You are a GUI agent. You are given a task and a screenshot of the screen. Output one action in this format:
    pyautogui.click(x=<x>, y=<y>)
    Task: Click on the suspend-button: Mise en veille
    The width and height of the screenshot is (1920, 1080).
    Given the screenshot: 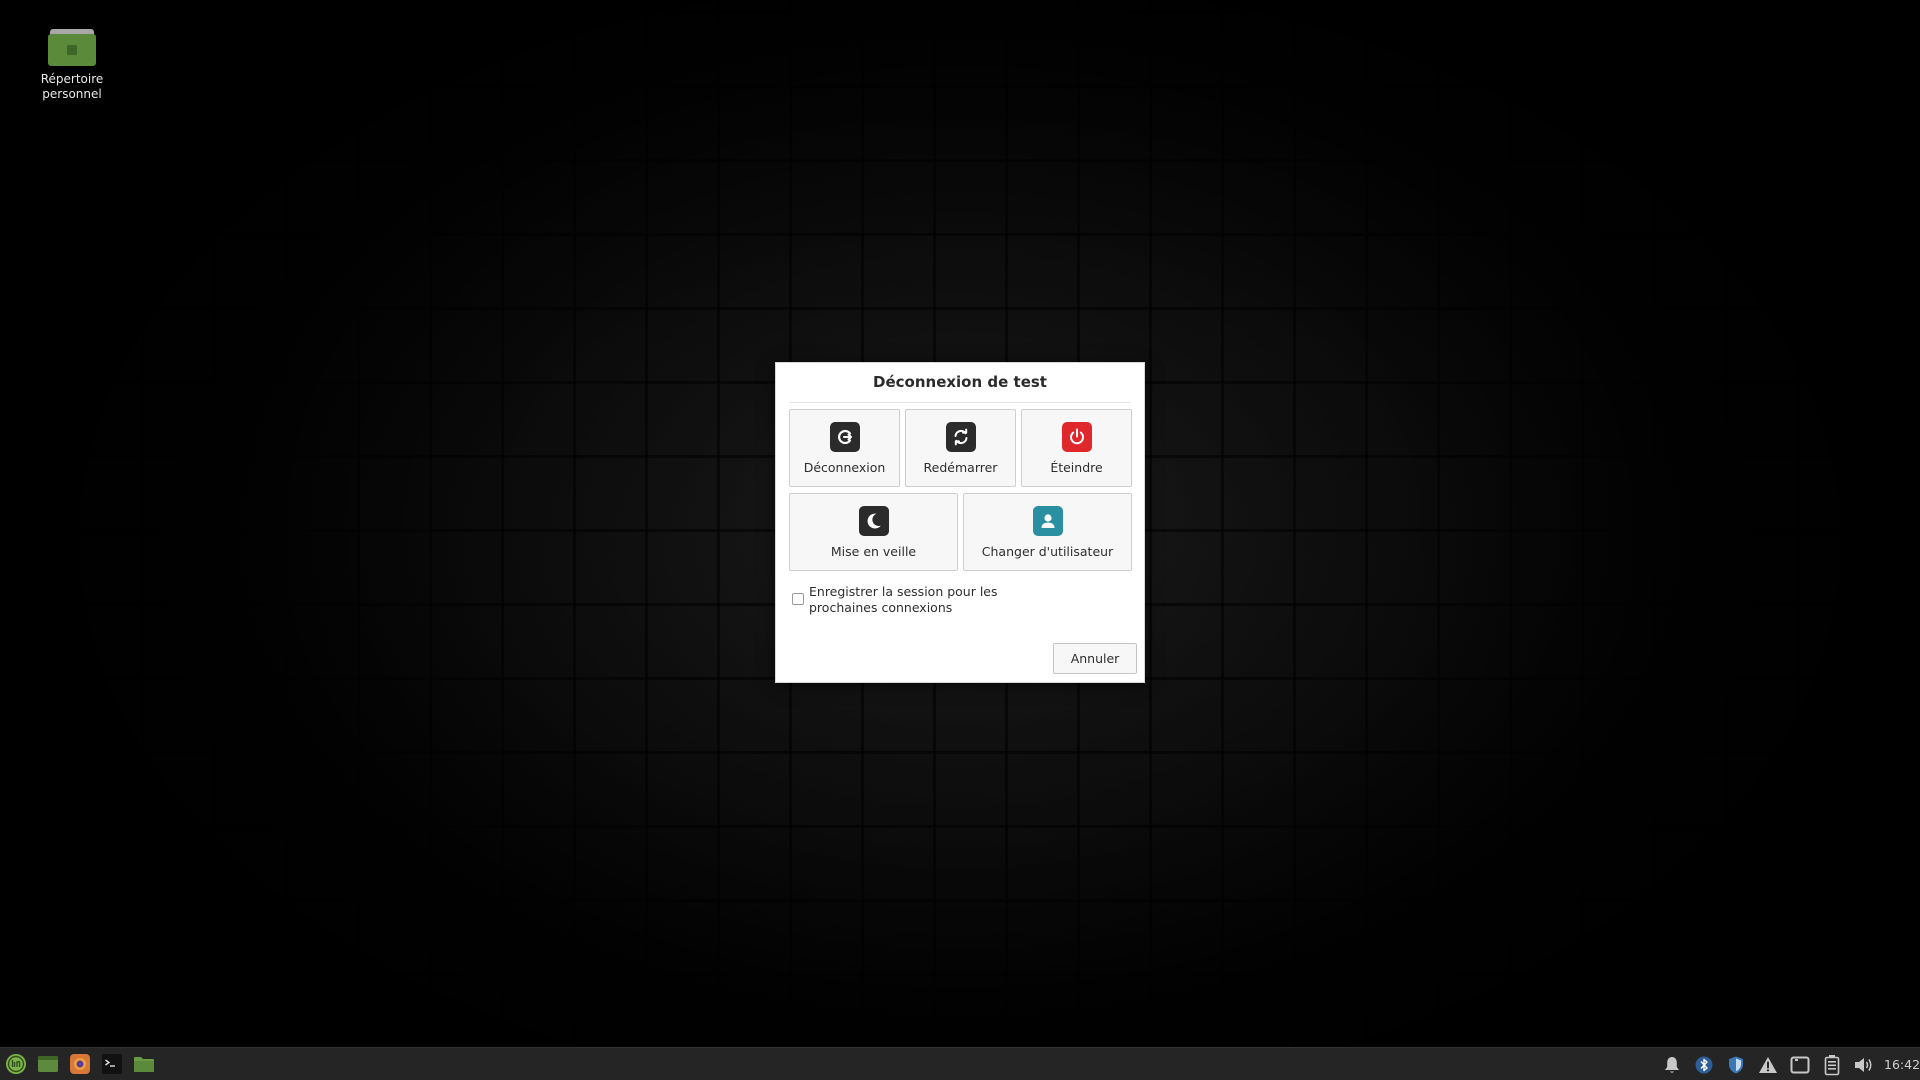 What is the action you would take?
    pyautogui.click(x=873, y=532)
    